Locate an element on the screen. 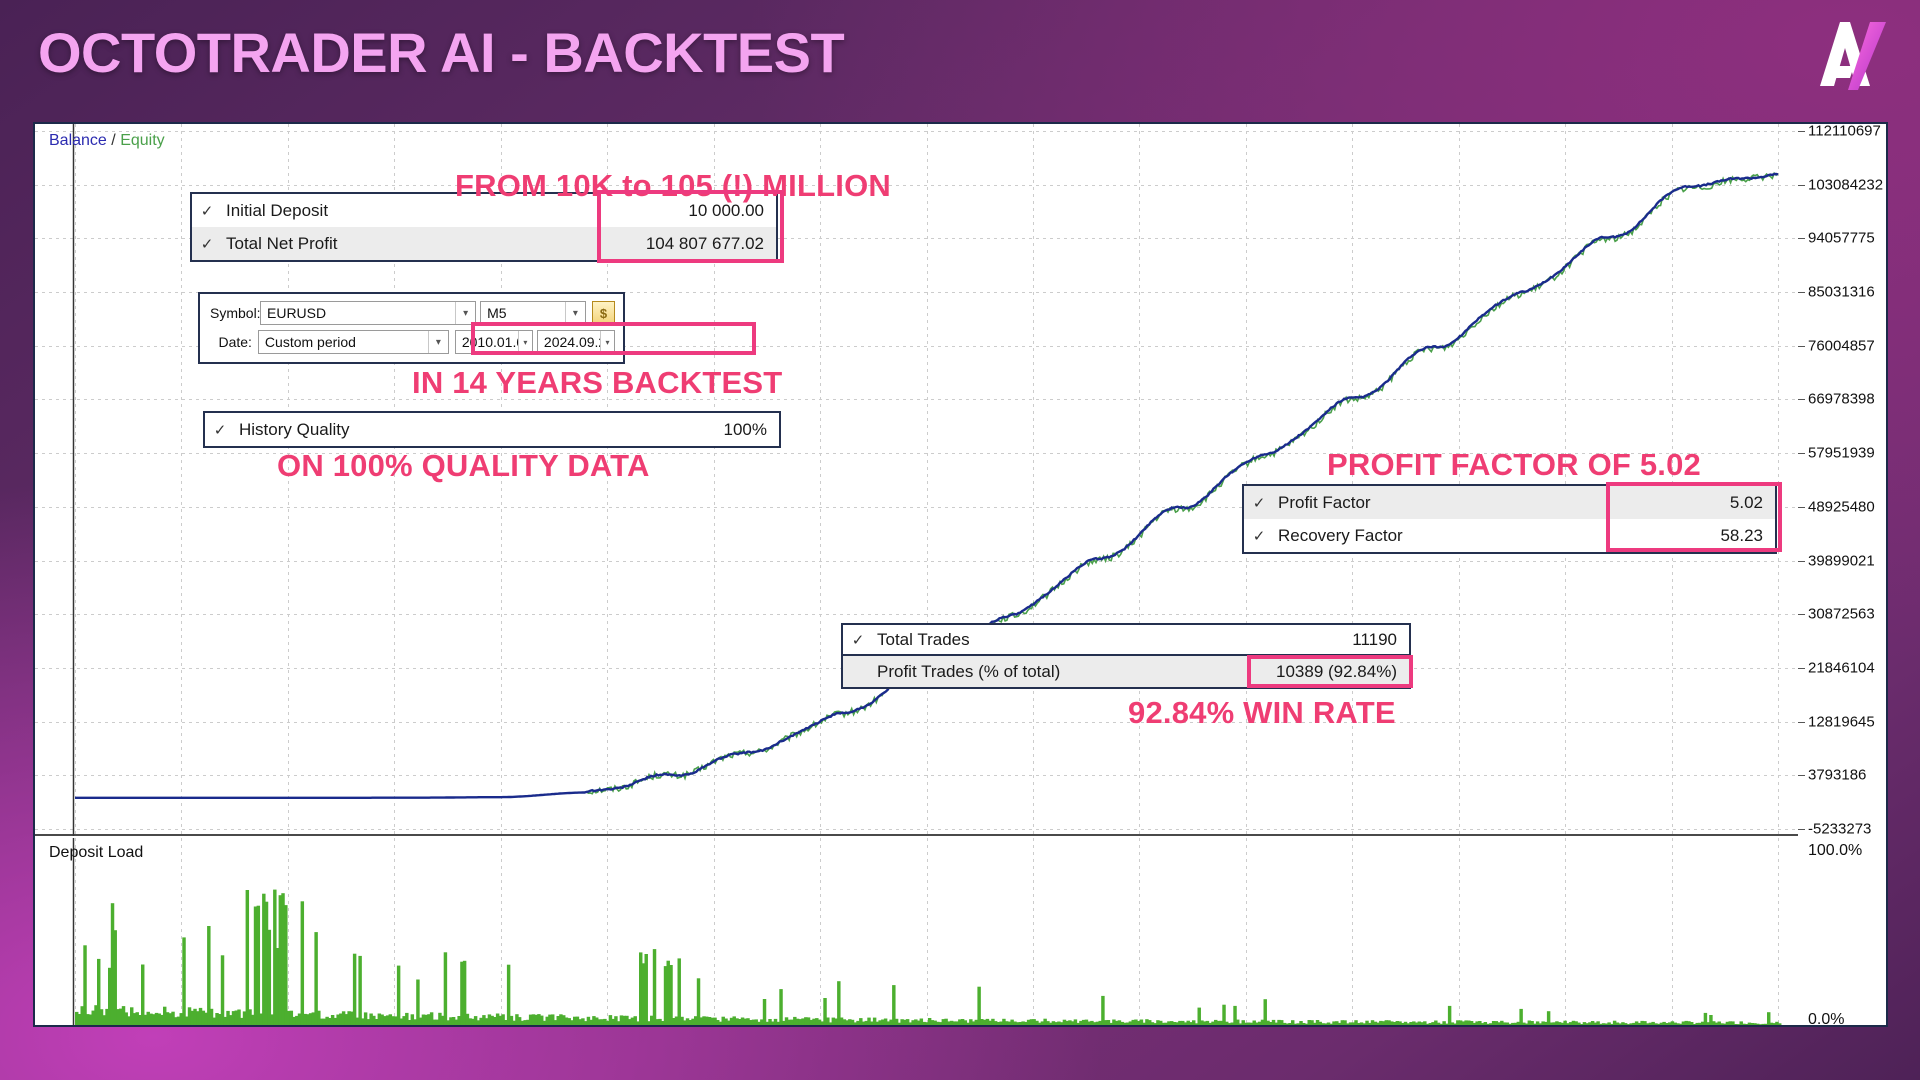 This screenshot has width=1920, height=1080. brand-logo-icon is located at coordinates (1853, 56).